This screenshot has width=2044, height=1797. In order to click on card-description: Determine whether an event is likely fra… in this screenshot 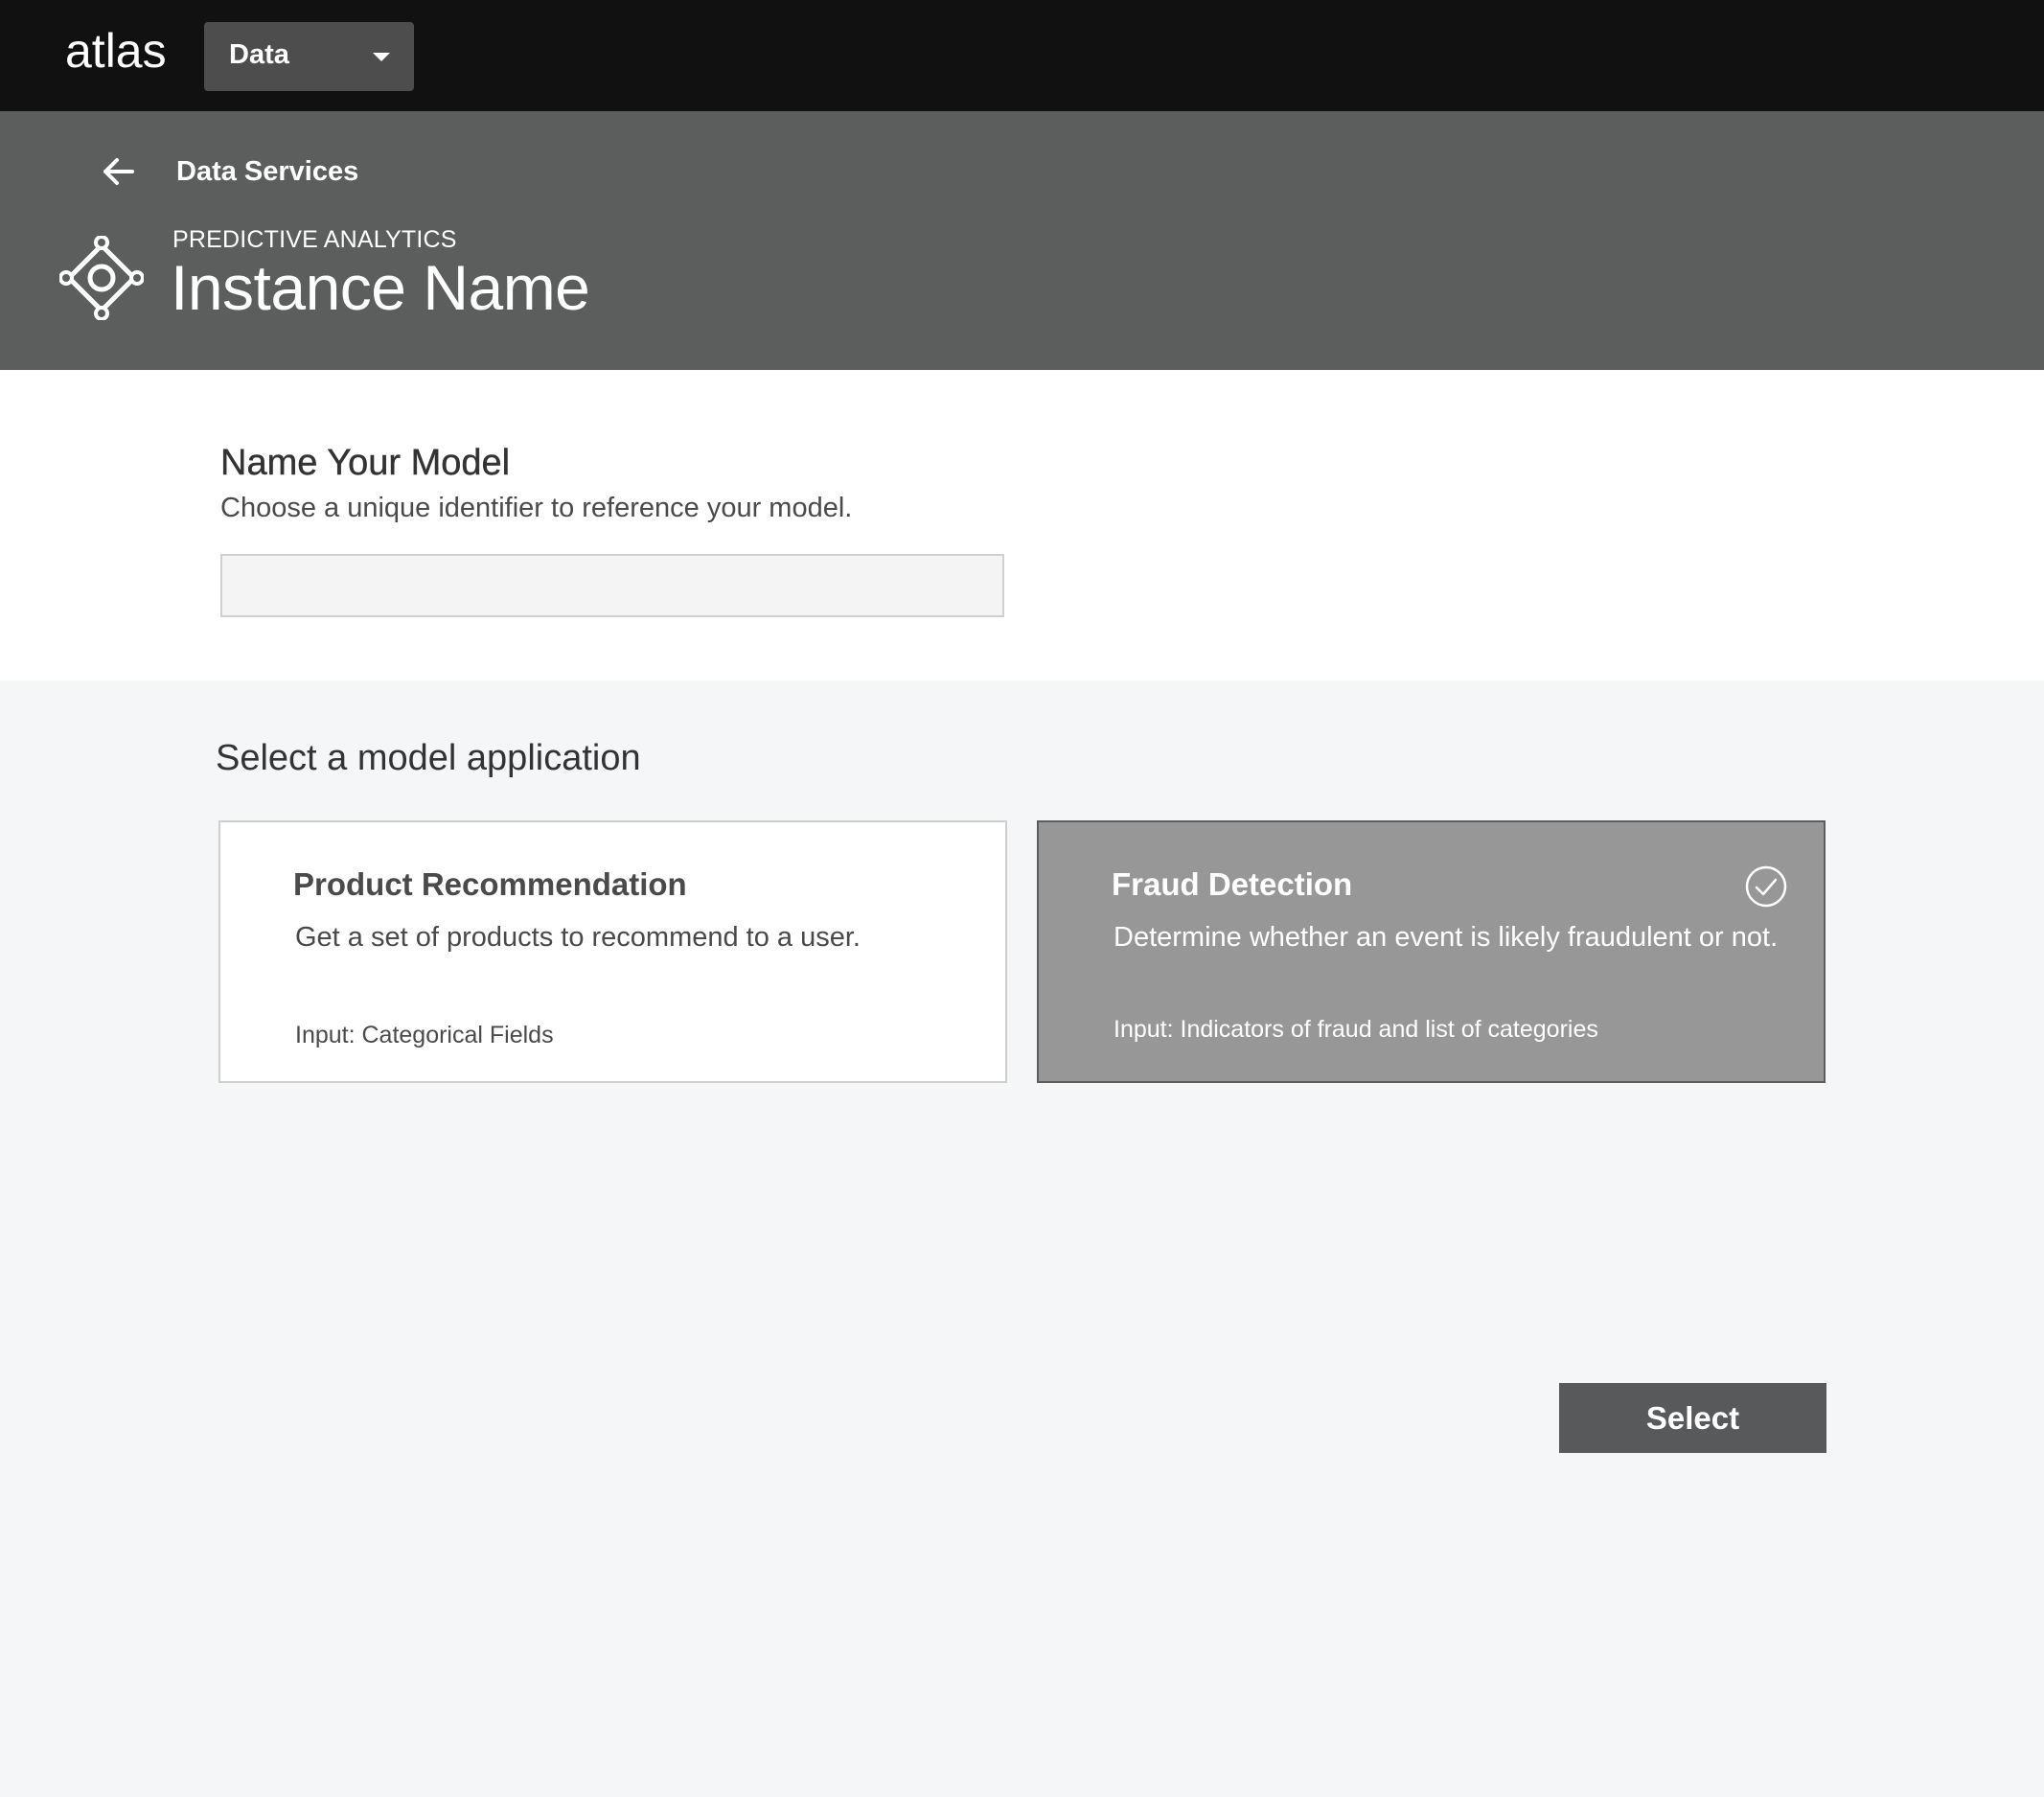, I will do `click(1447, 938)`.